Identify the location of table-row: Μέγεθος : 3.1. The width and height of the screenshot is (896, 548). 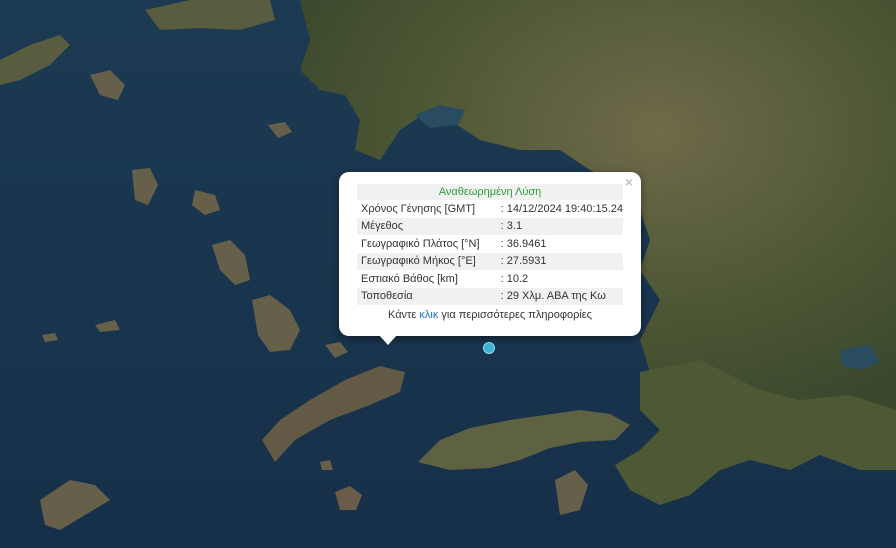
(490, 226).